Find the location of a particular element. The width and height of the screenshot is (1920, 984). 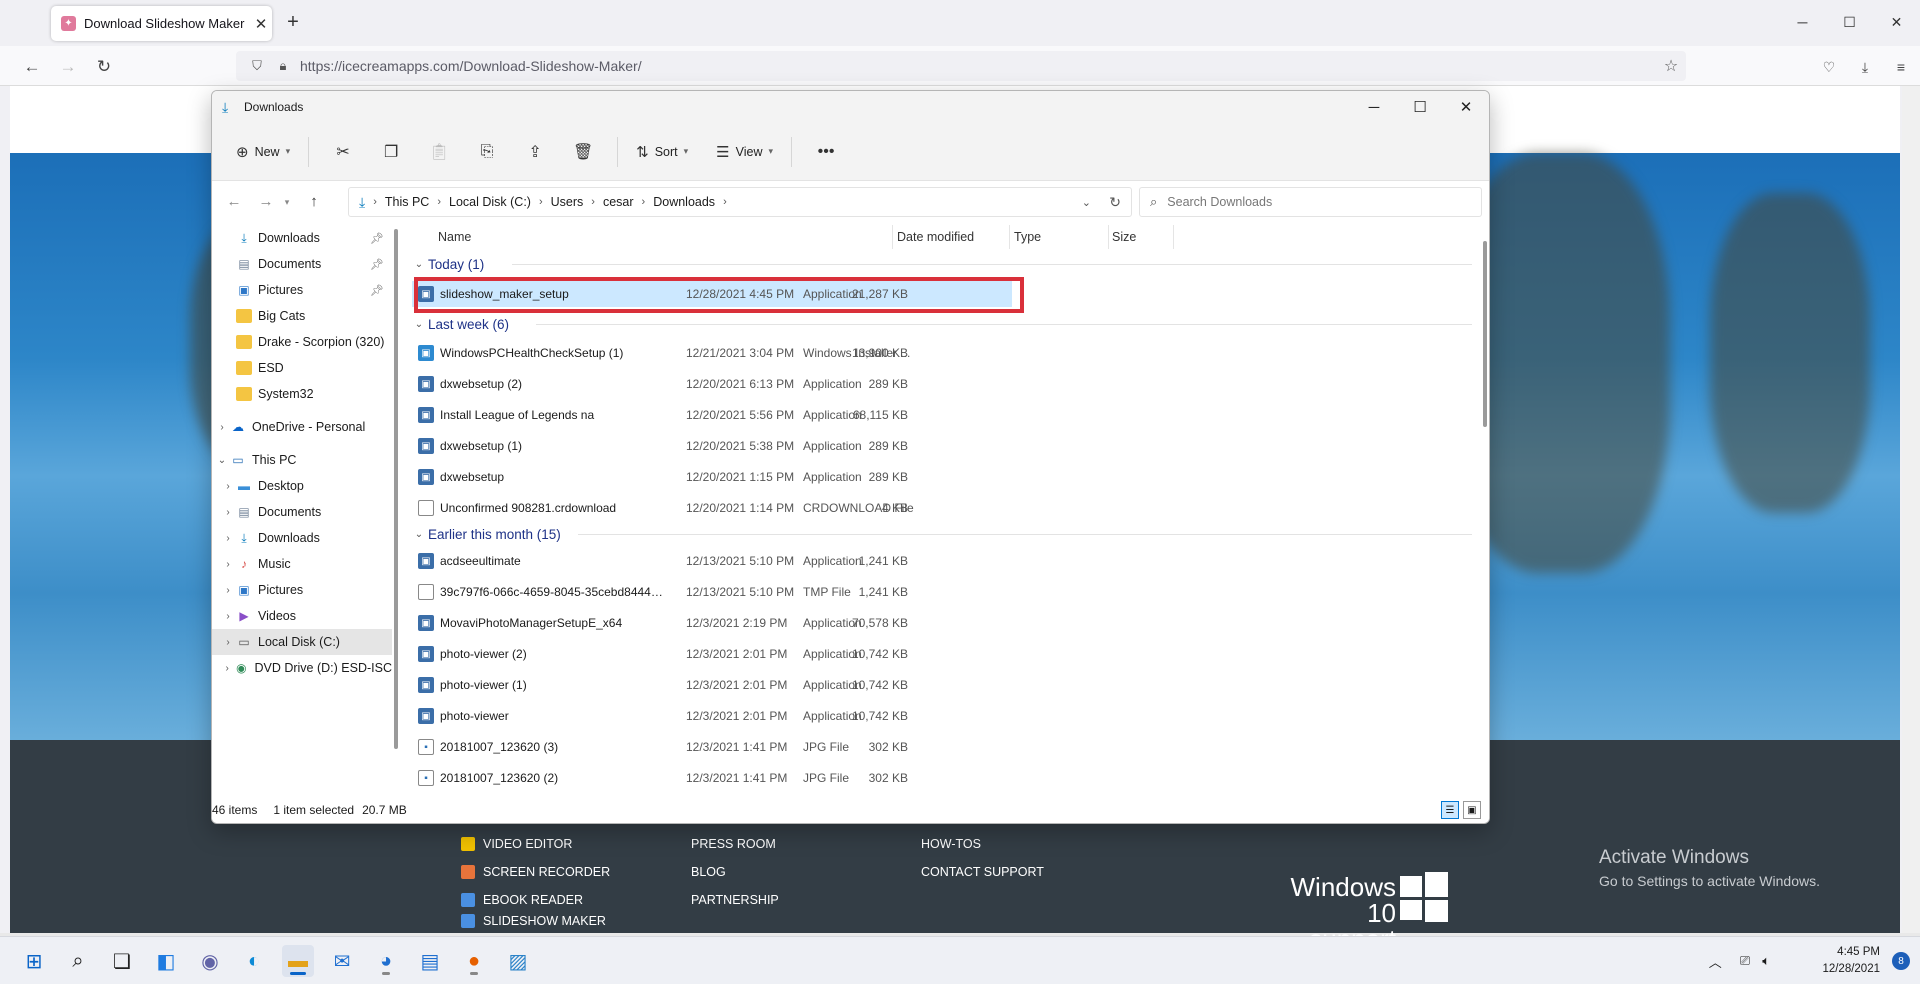

nav-item: › ☁ OneDrive - Personal is located at coordinates (302, 427).